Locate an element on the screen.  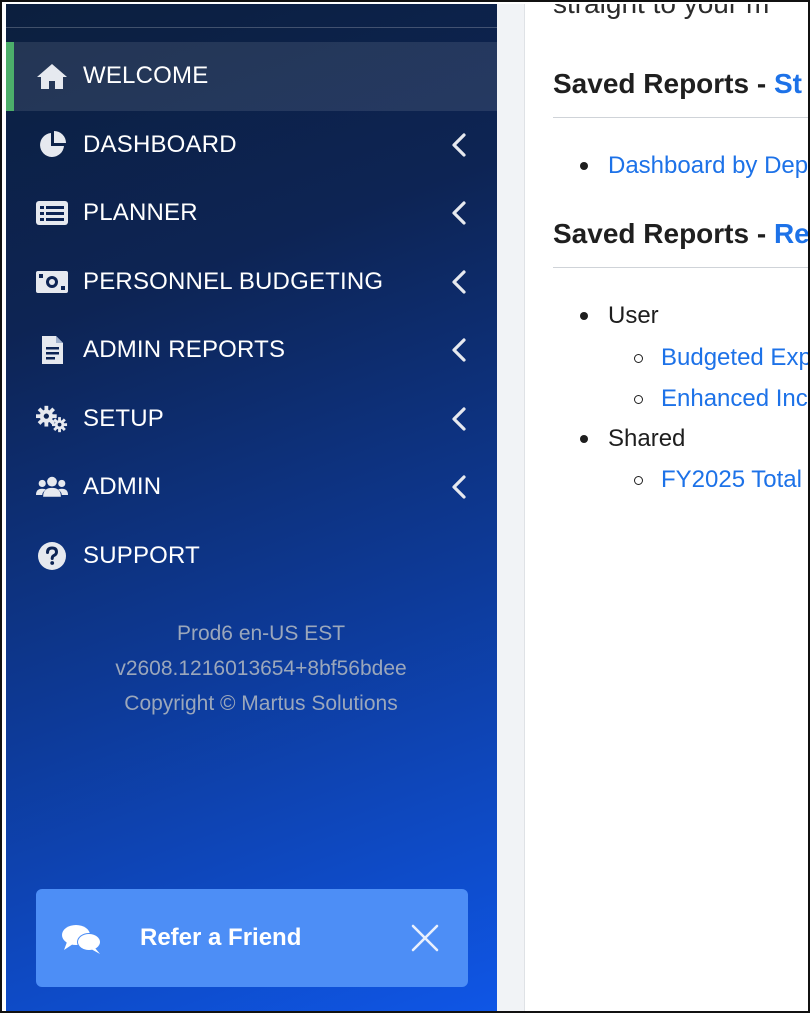
list-item: Enhanced Inc is located at coordinates (721, 399).